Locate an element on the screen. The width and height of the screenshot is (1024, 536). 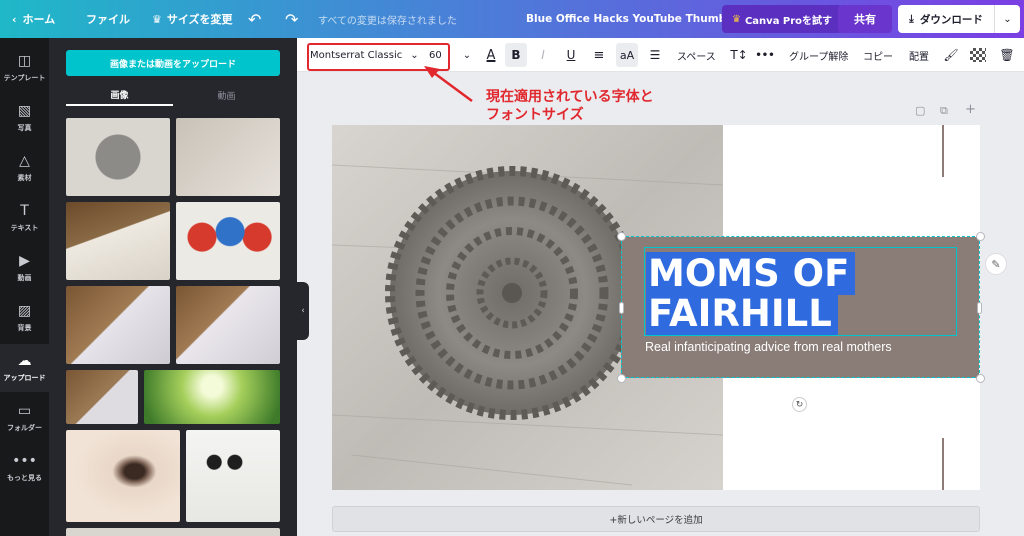
nav-photos: ▧ 写真 is located at coordinates (24, 118).